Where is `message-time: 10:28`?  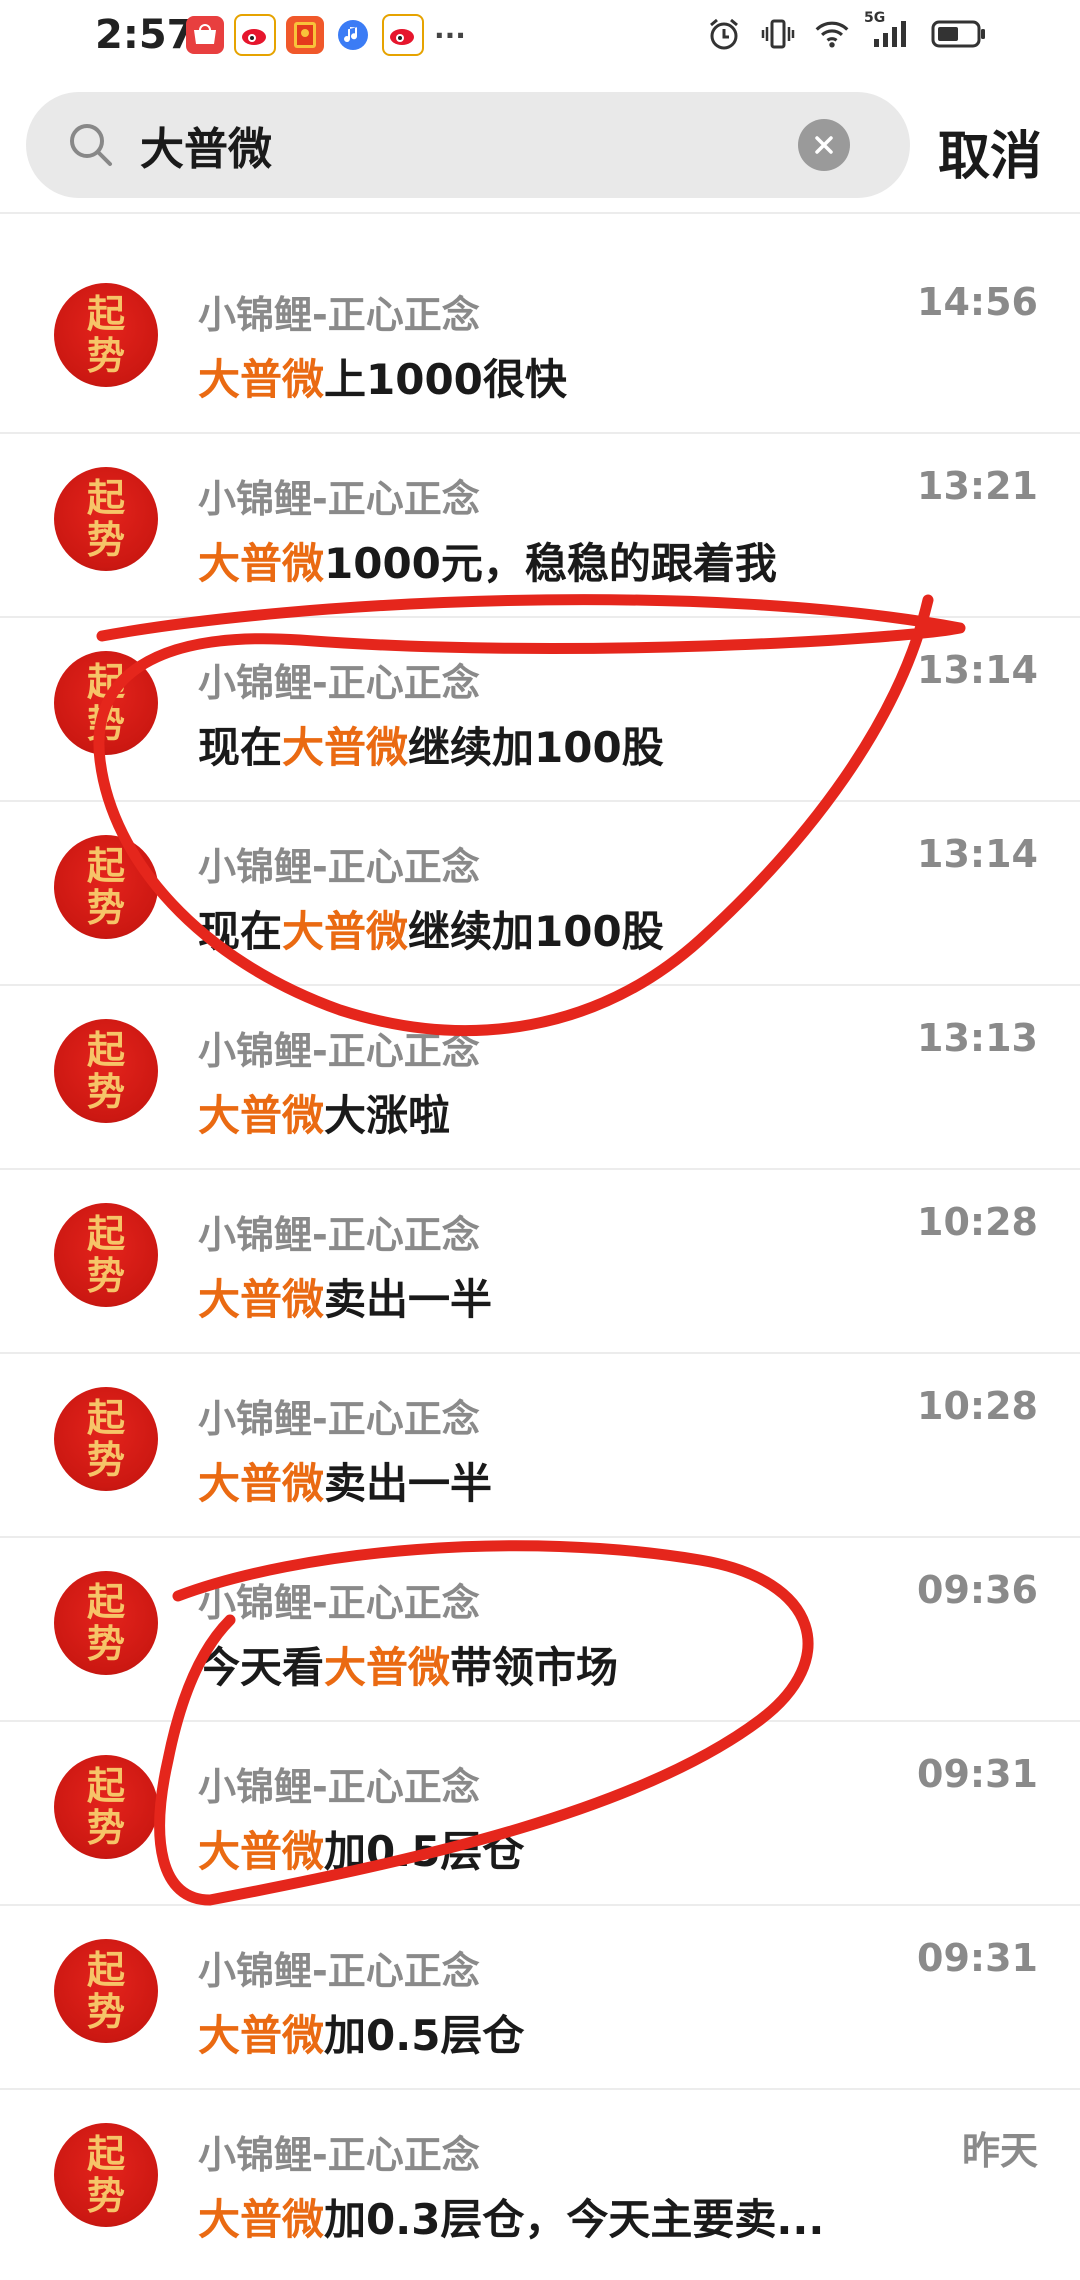
message-time: 10:28 is located at coordinates (977, 1222).